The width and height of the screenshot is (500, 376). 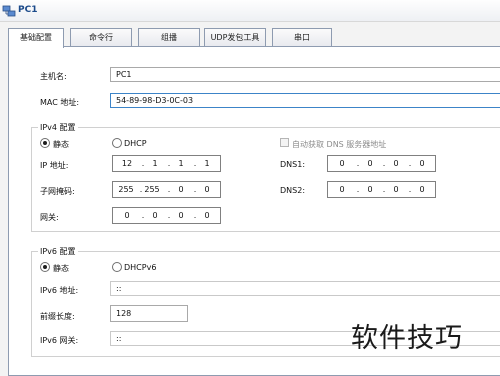 What do you see at coordinates (169, 37) in the screenshot?
I see `tab-multicast: 组播` at bounding box center [169, 37].